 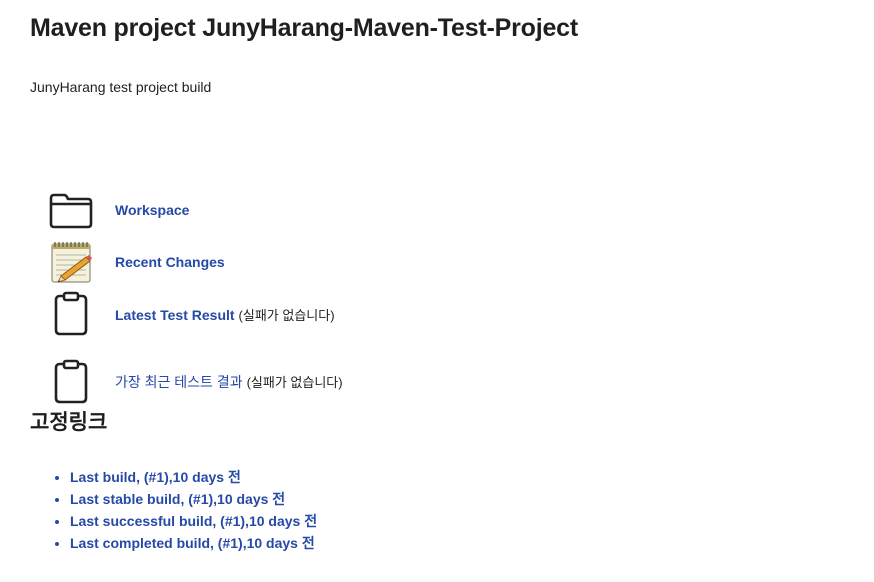 What do you see at coordinates (155, 477) in the screenshot?
I see `last-build-link: Last build, (#1),10 days 전` at bounding box center [155, 477].